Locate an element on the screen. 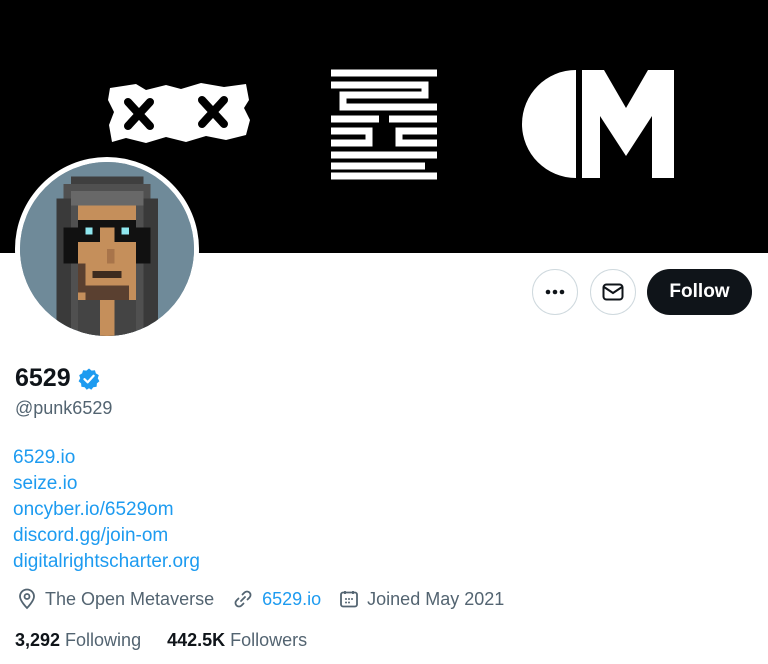 This screenshot has height=664, width=768. message-button is located at coordinates (613, 292).